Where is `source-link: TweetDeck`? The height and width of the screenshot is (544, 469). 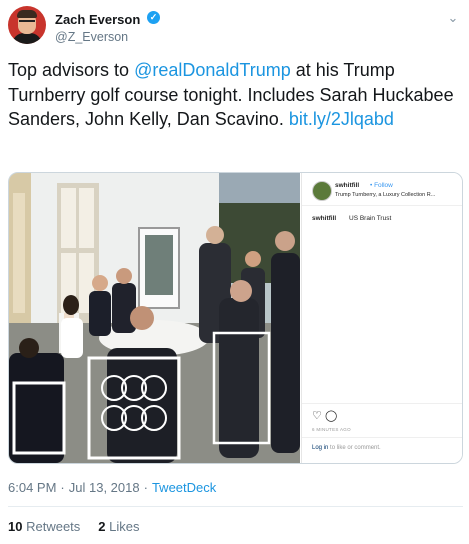
source-link: TweetDeck is located at coordinates (184, 487).